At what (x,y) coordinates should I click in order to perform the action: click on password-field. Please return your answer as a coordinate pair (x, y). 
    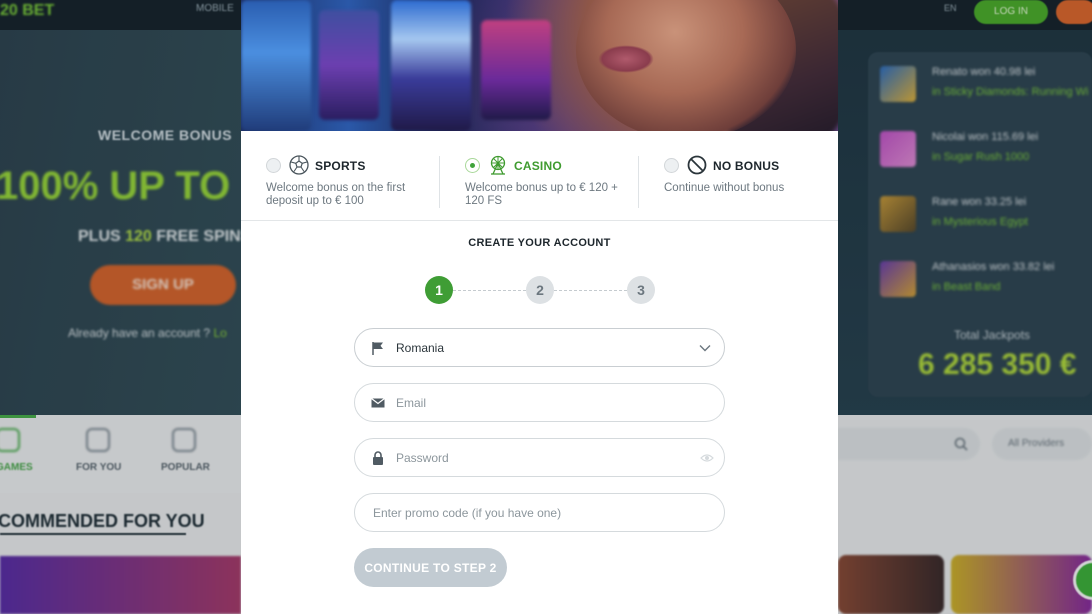
    Looking at the image, I should click on (539, 457).